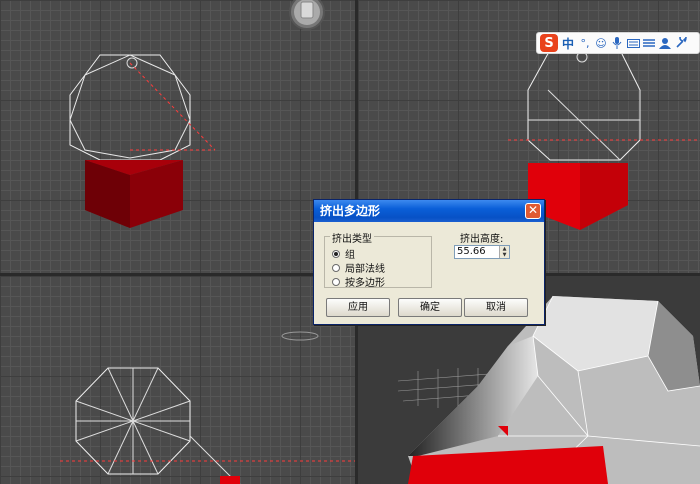 Image resolution: width=700 pixels, height=484 pixels. I want to click on radio-local-normal: 局部法线, so click(358, 267).